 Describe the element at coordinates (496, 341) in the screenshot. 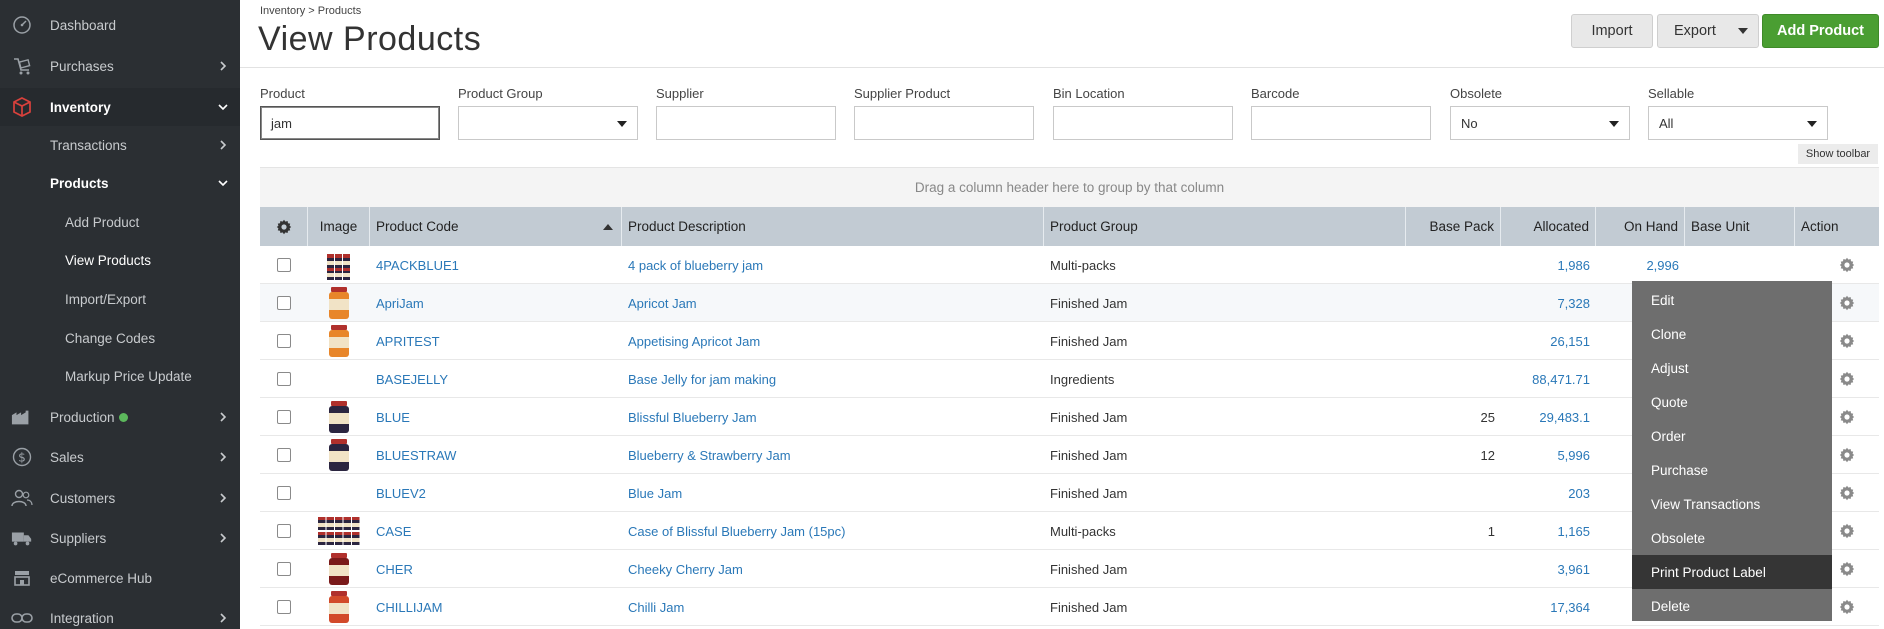

I see `product-code-link: APRITEST` at that location.